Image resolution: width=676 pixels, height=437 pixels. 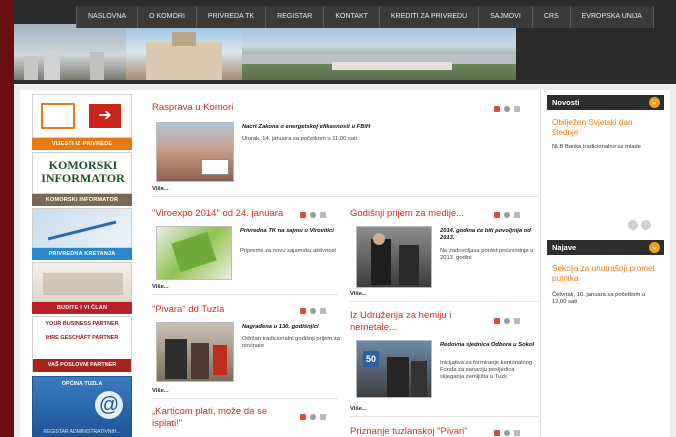 What do you see at coordinates (195, 352) in the screenshot?
I see `article-thumb-pivara` at bounding box center [195, 352].